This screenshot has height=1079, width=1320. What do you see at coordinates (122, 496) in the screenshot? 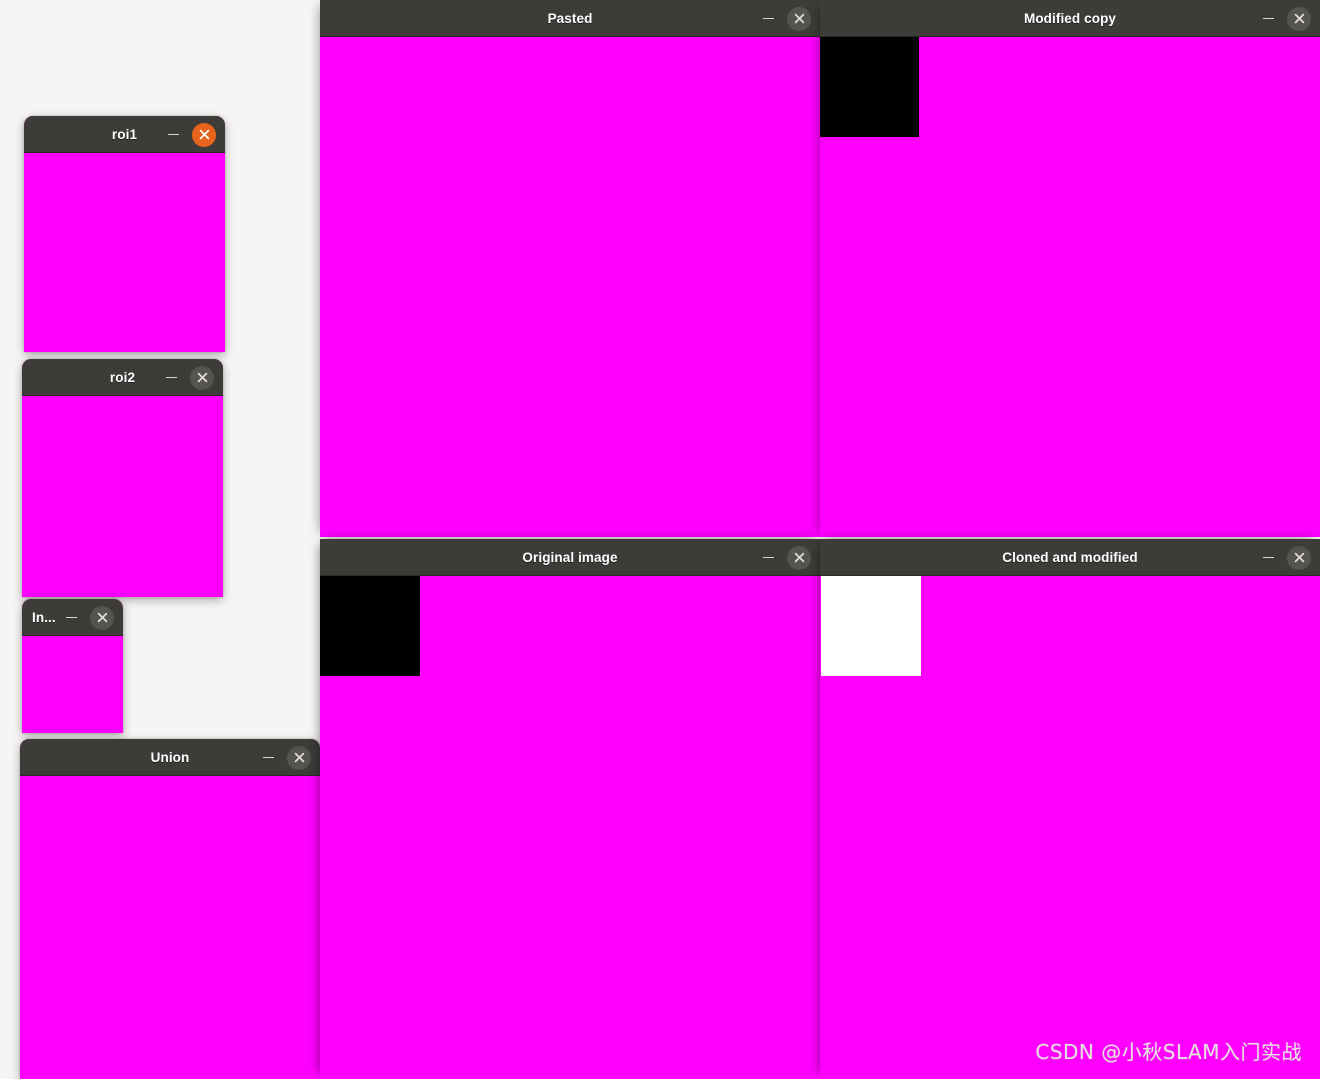
I see `image-canvas-roi2` at bounding box center [122, 496].